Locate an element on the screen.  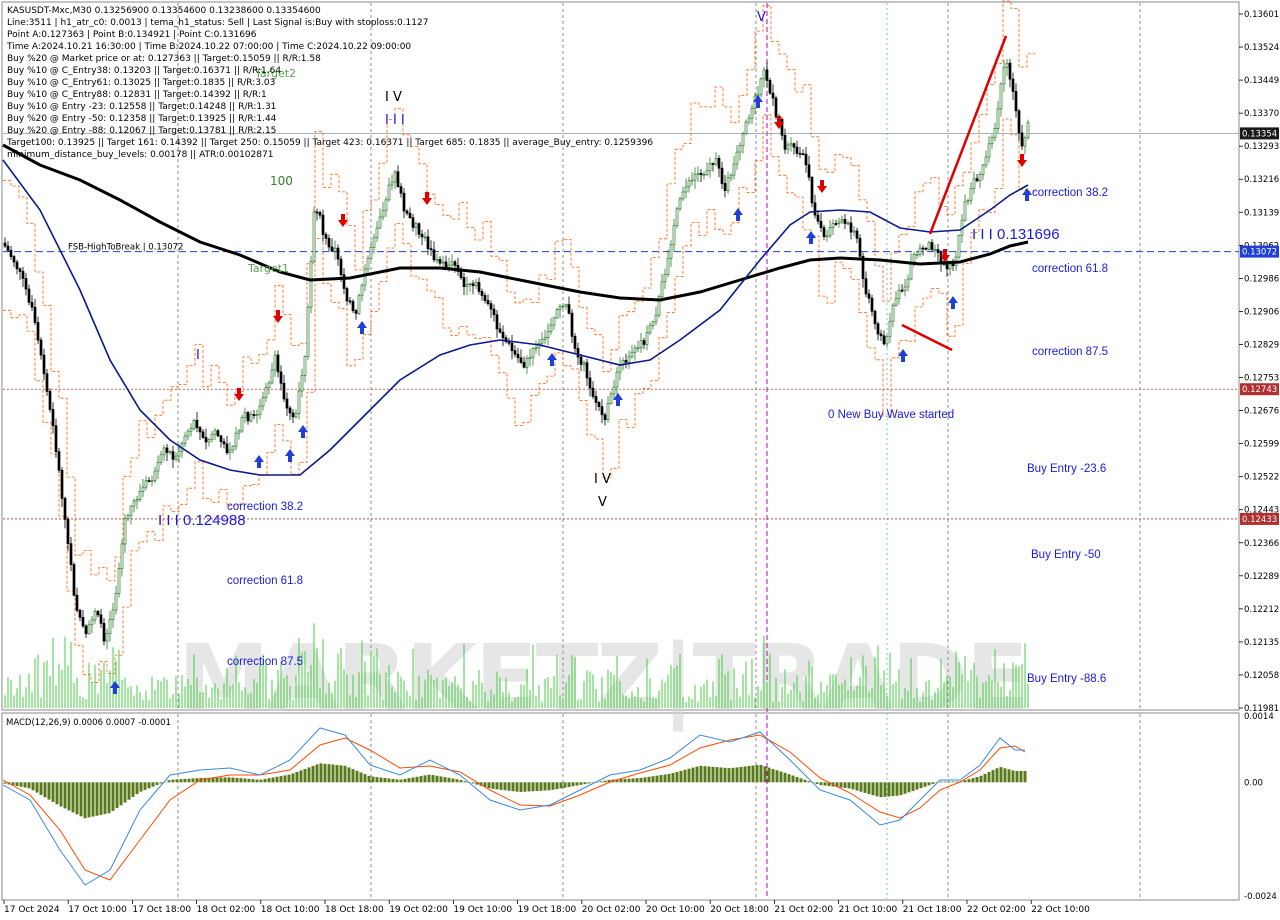
y-tick-label-11: 0.12753 is located at coordinates (1261, 379).